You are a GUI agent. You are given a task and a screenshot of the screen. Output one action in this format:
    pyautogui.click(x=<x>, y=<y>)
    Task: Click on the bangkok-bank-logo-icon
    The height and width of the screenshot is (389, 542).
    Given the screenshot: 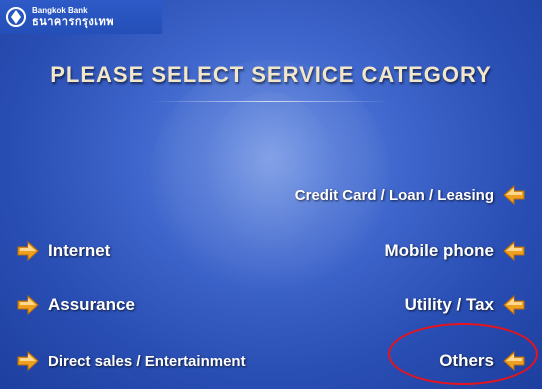 What is the action you would take?
    pyautogui.click(x=16, y=17)
    